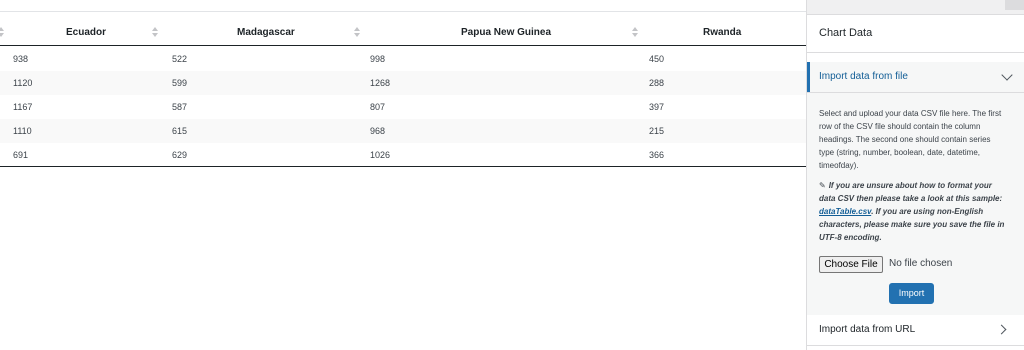 The height and width of the screenshot is (350, 1024). I want to click on table-cell: 1120, so click(23, 83).